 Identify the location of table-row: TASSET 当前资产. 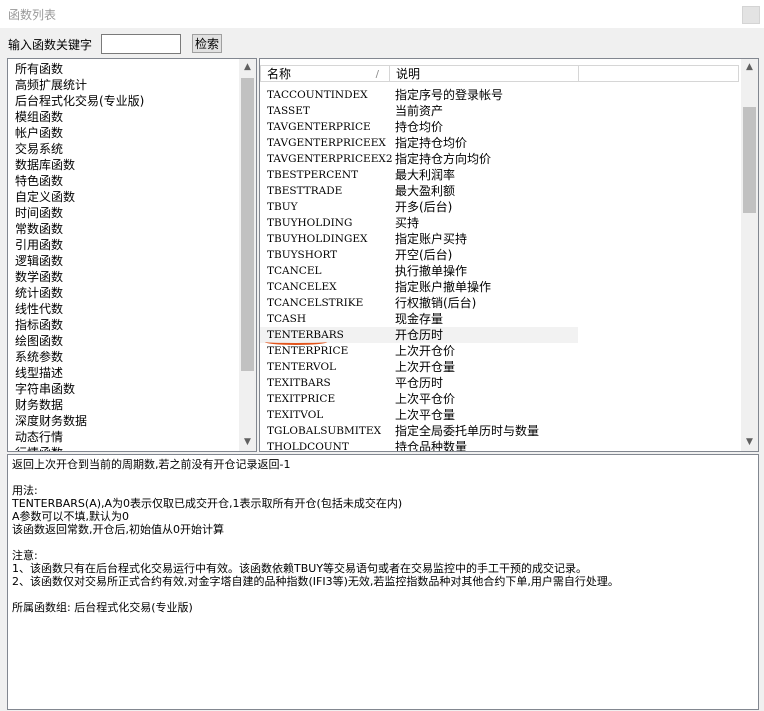
(500, 111).